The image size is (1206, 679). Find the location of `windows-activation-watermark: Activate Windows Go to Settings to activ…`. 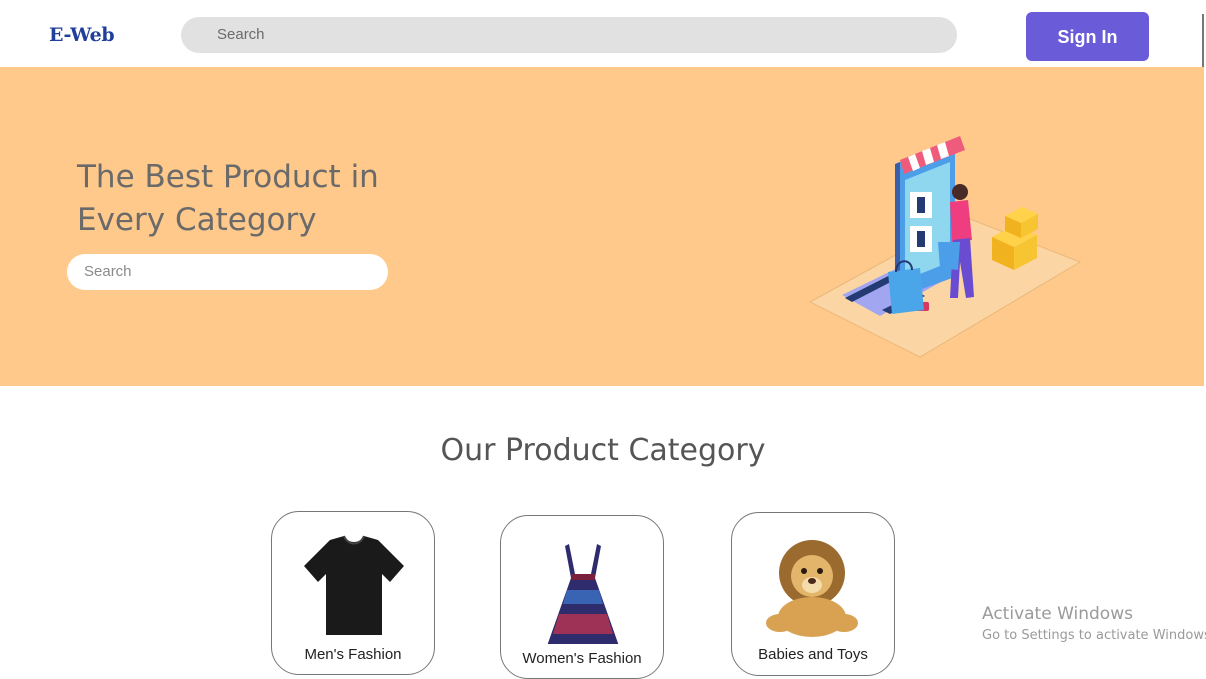

windows-activation-watermark: Activate Windows Go to Settings to activ… is located at coordinates (1094, 623).